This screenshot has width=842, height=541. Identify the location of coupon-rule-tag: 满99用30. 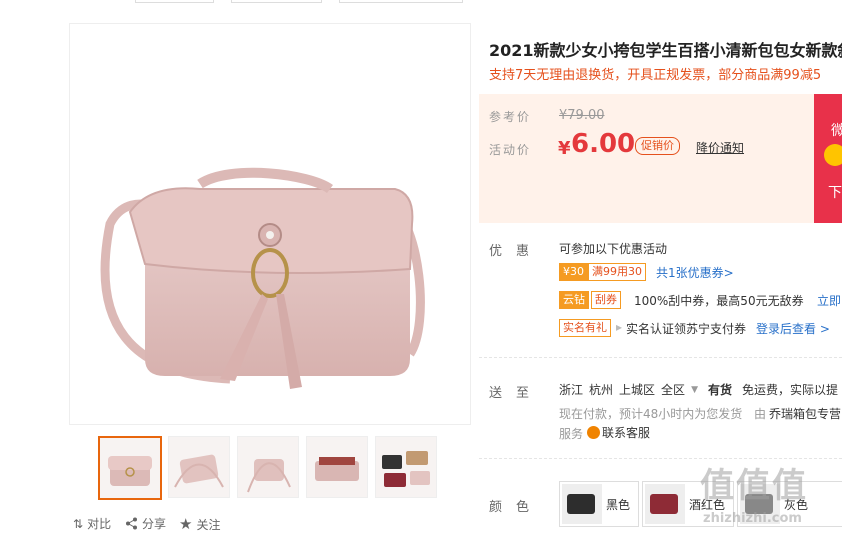
(617, 272).